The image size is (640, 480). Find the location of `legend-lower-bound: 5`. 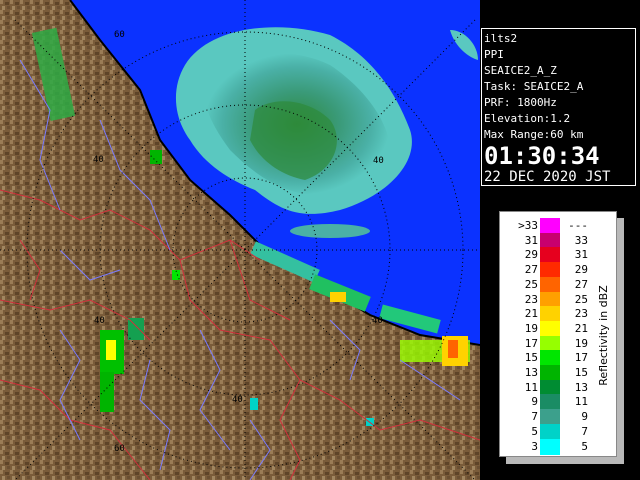

legend-lower-bound: 5 is located at coordinates (534, 431).